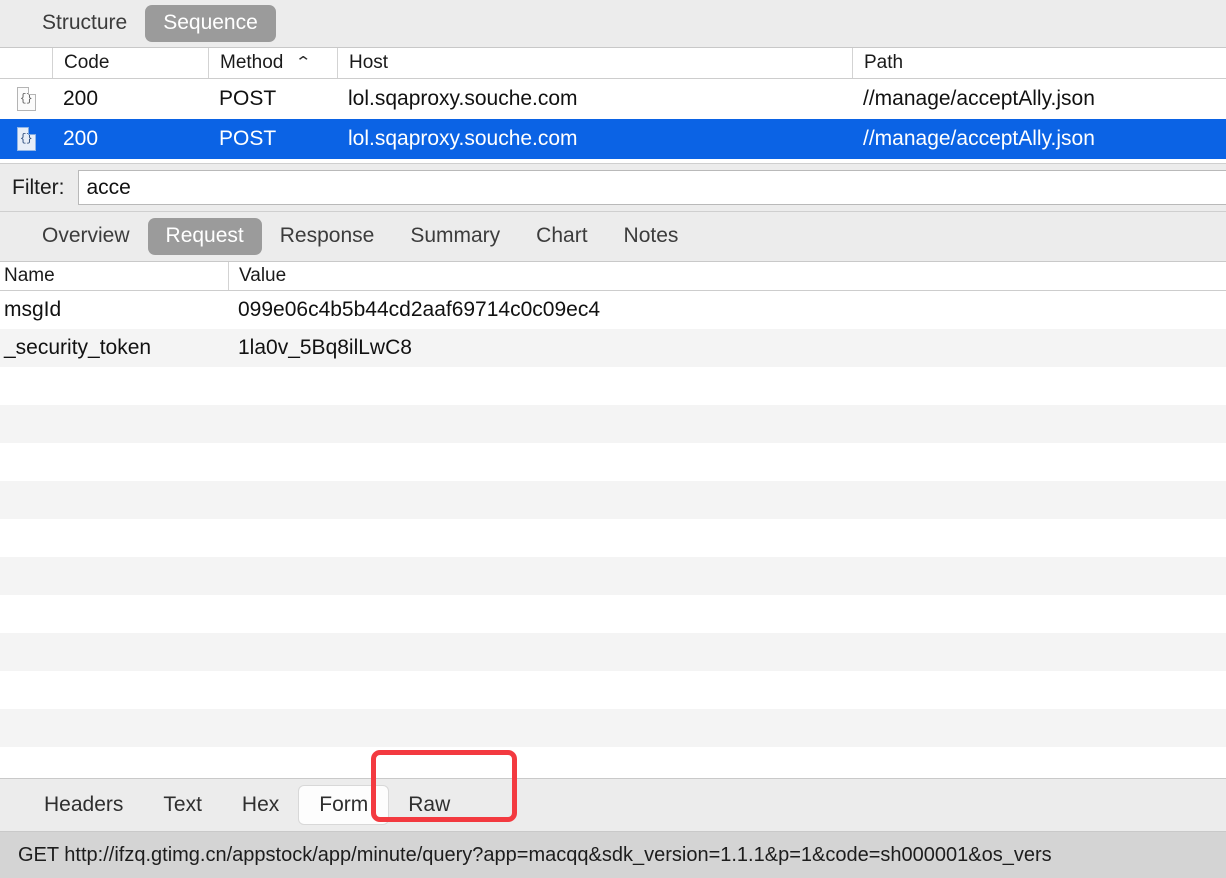  I want to click on kv-value: 1la0v_5Bq8ilLwC8, so click(325, 347).